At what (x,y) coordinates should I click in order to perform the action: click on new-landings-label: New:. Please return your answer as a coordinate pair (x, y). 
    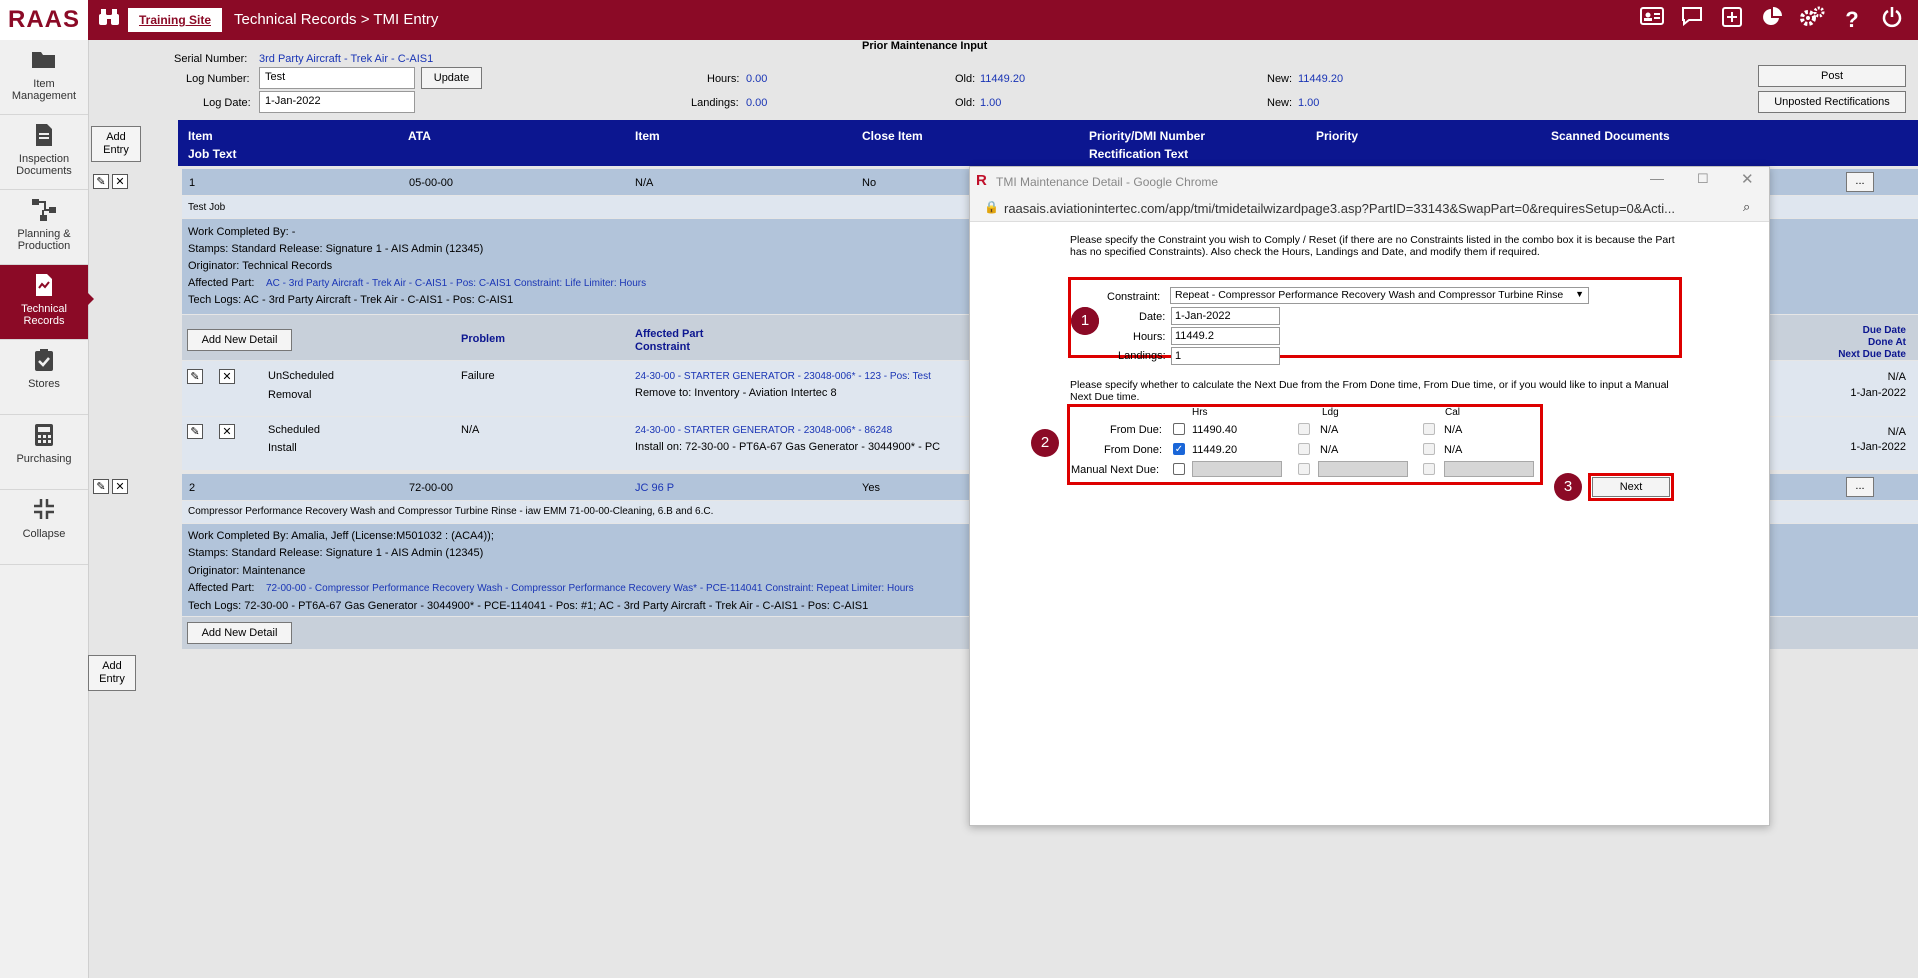
    Looking at the image, I should click on (1280, 103).